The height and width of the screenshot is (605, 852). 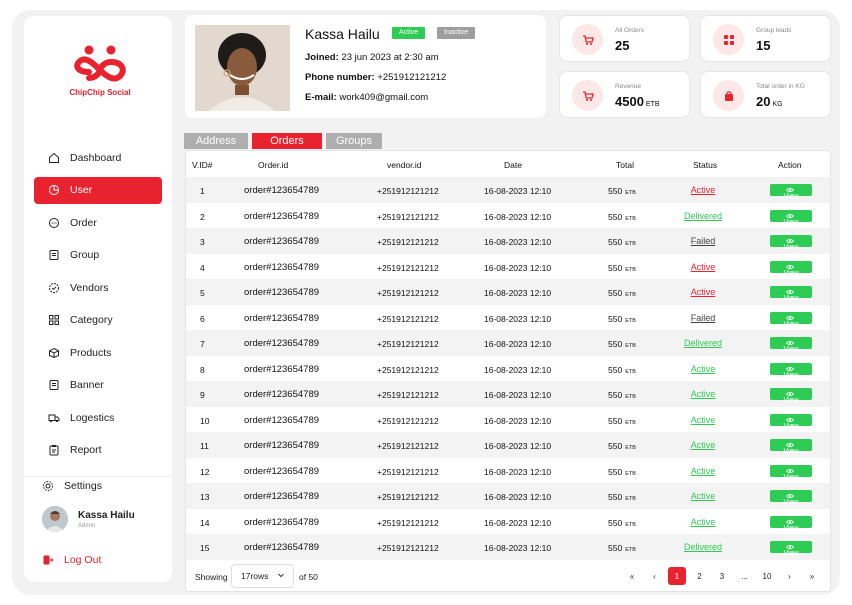 I want to click on inactive-status-badge: Inactive, so click(x=456, y=33).